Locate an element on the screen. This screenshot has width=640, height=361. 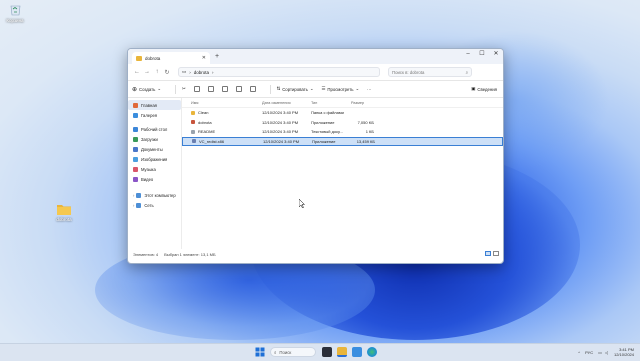
chevron-up-icon: ^ is located at coordinates (579, 352).